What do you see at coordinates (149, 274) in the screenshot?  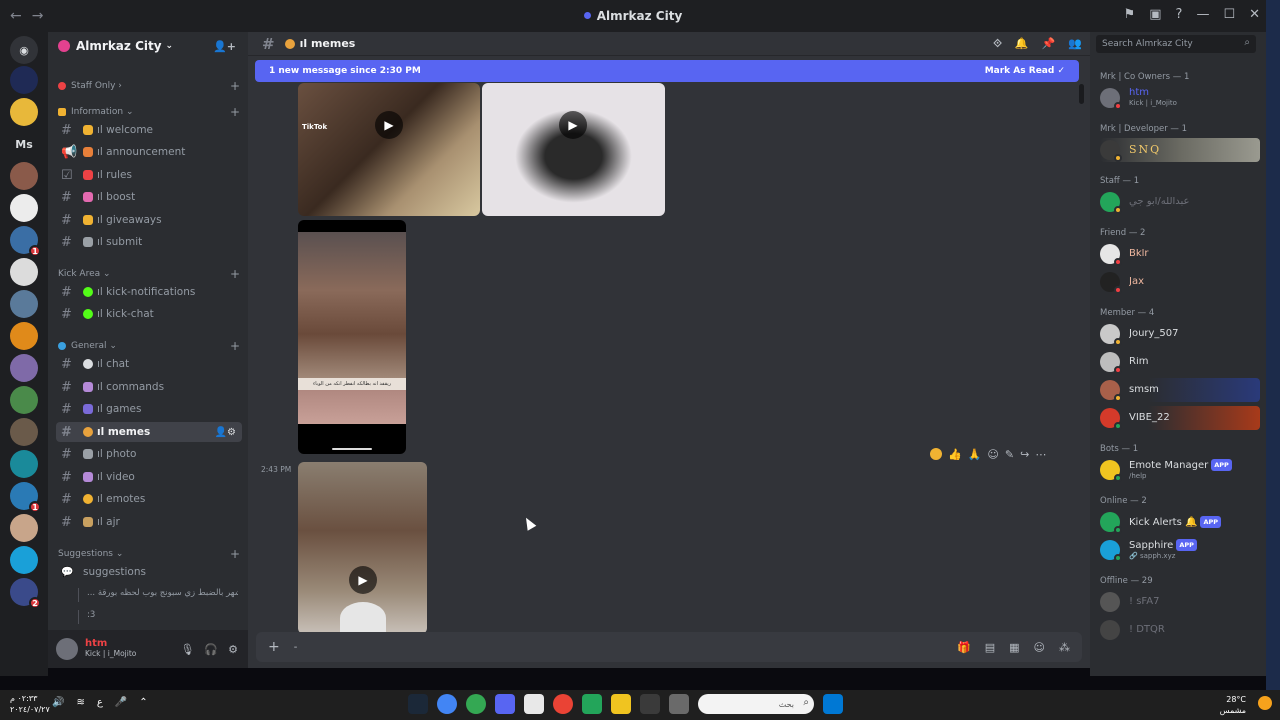 I see `category-kick-area: Kick Area ⌄ +` at bounding box center [149, 274].